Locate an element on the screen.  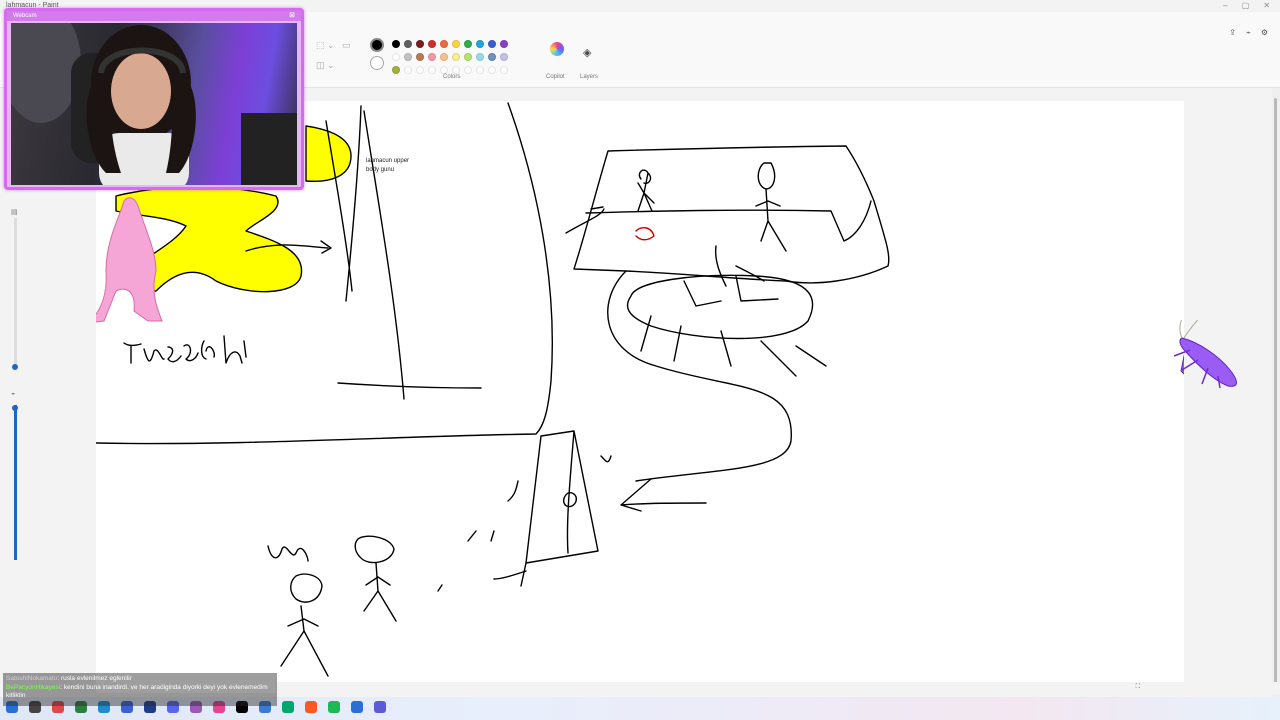
ribbon-right-icons: ⇪ ⌁ ⚙ is located at coordinates (1248, 32).